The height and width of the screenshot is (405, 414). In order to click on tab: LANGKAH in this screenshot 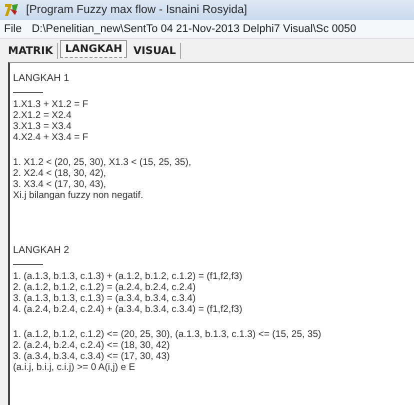, I will do `click(94, 49)`.